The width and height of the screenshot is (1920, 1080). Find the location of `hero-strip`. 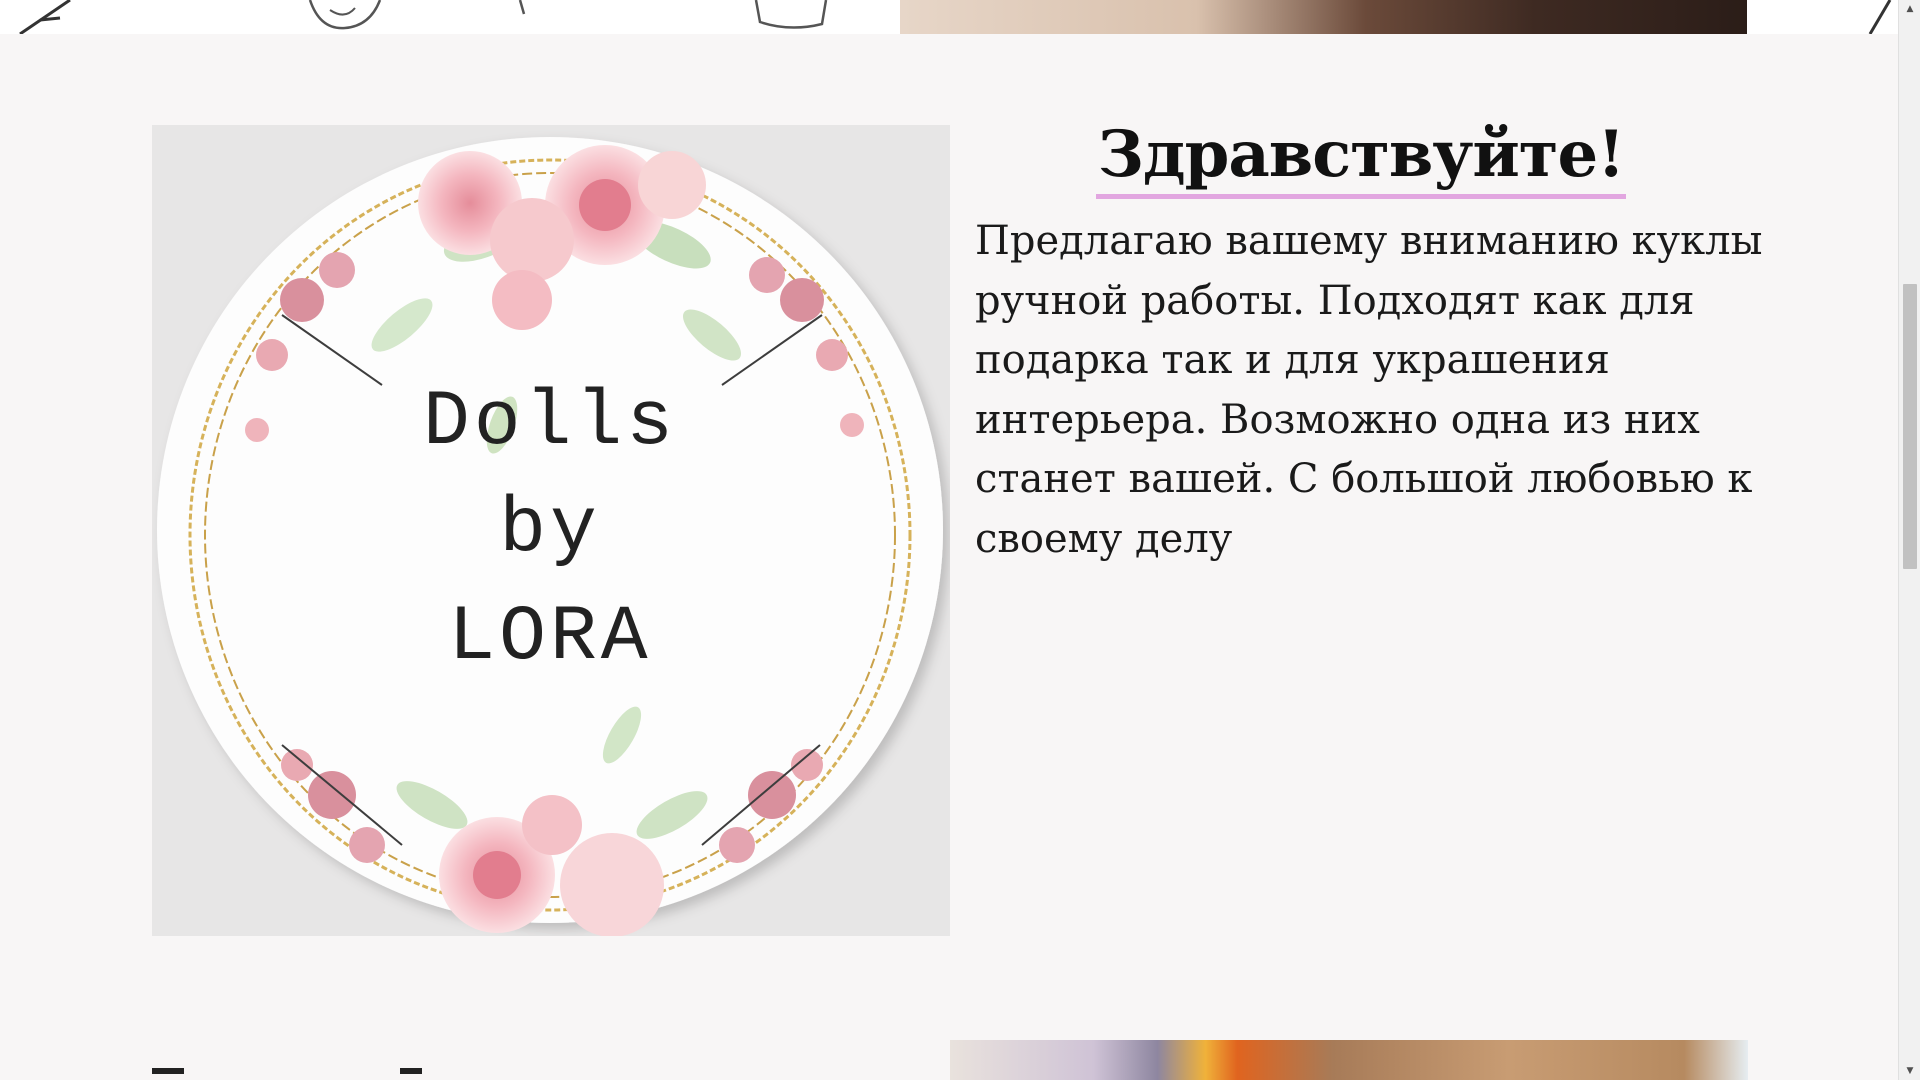

hero-strip is located at coordinates (949, 17).